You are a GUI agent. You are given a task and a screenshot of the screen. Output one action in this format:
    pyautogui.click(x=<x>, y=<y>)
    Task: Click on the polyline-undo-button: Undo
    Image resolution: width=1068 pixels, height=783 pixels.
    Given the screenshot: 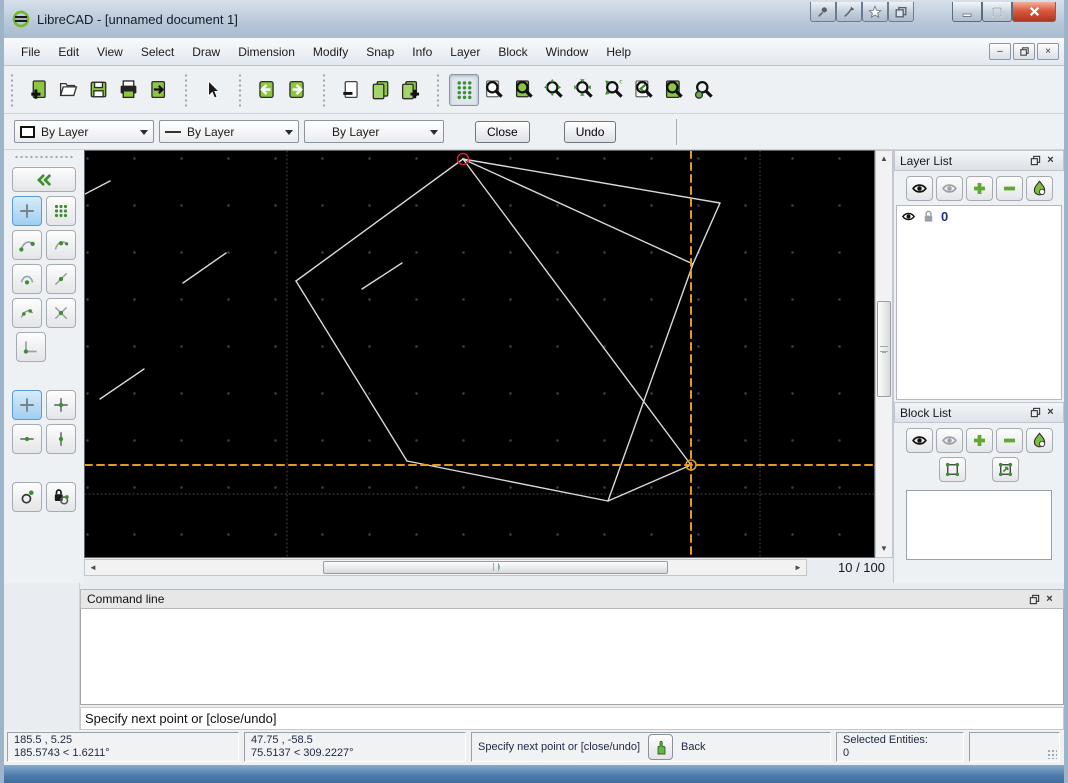 What is the action you would take?
    pyautogui.click(x=590, y=131)
    